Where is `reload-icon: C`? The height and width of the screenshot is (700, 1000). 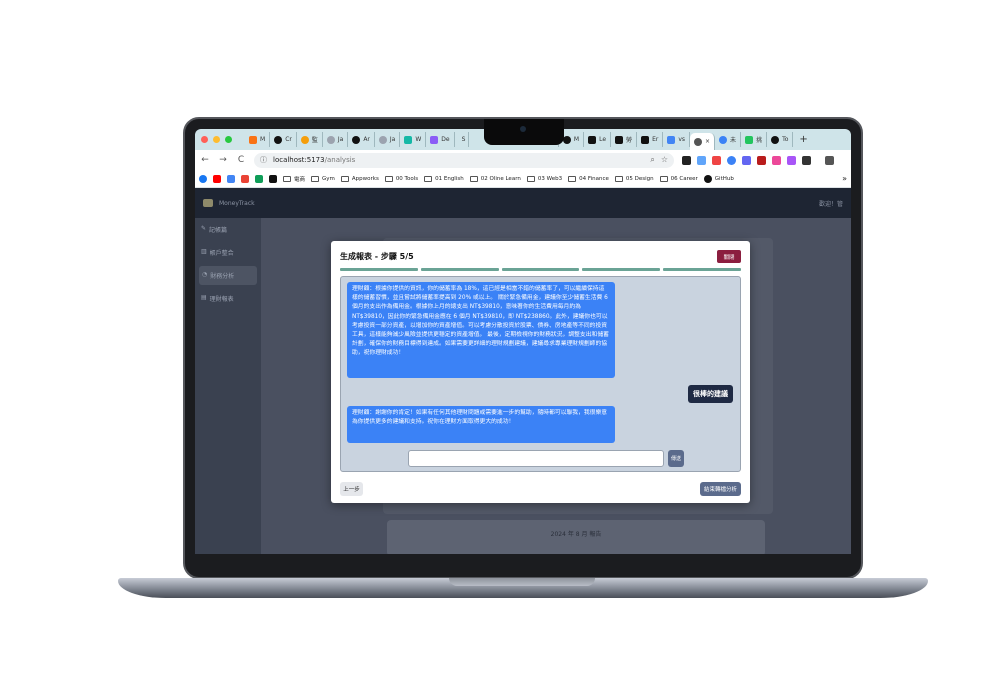
reload-icon: C is located at coordinates (241, 160).